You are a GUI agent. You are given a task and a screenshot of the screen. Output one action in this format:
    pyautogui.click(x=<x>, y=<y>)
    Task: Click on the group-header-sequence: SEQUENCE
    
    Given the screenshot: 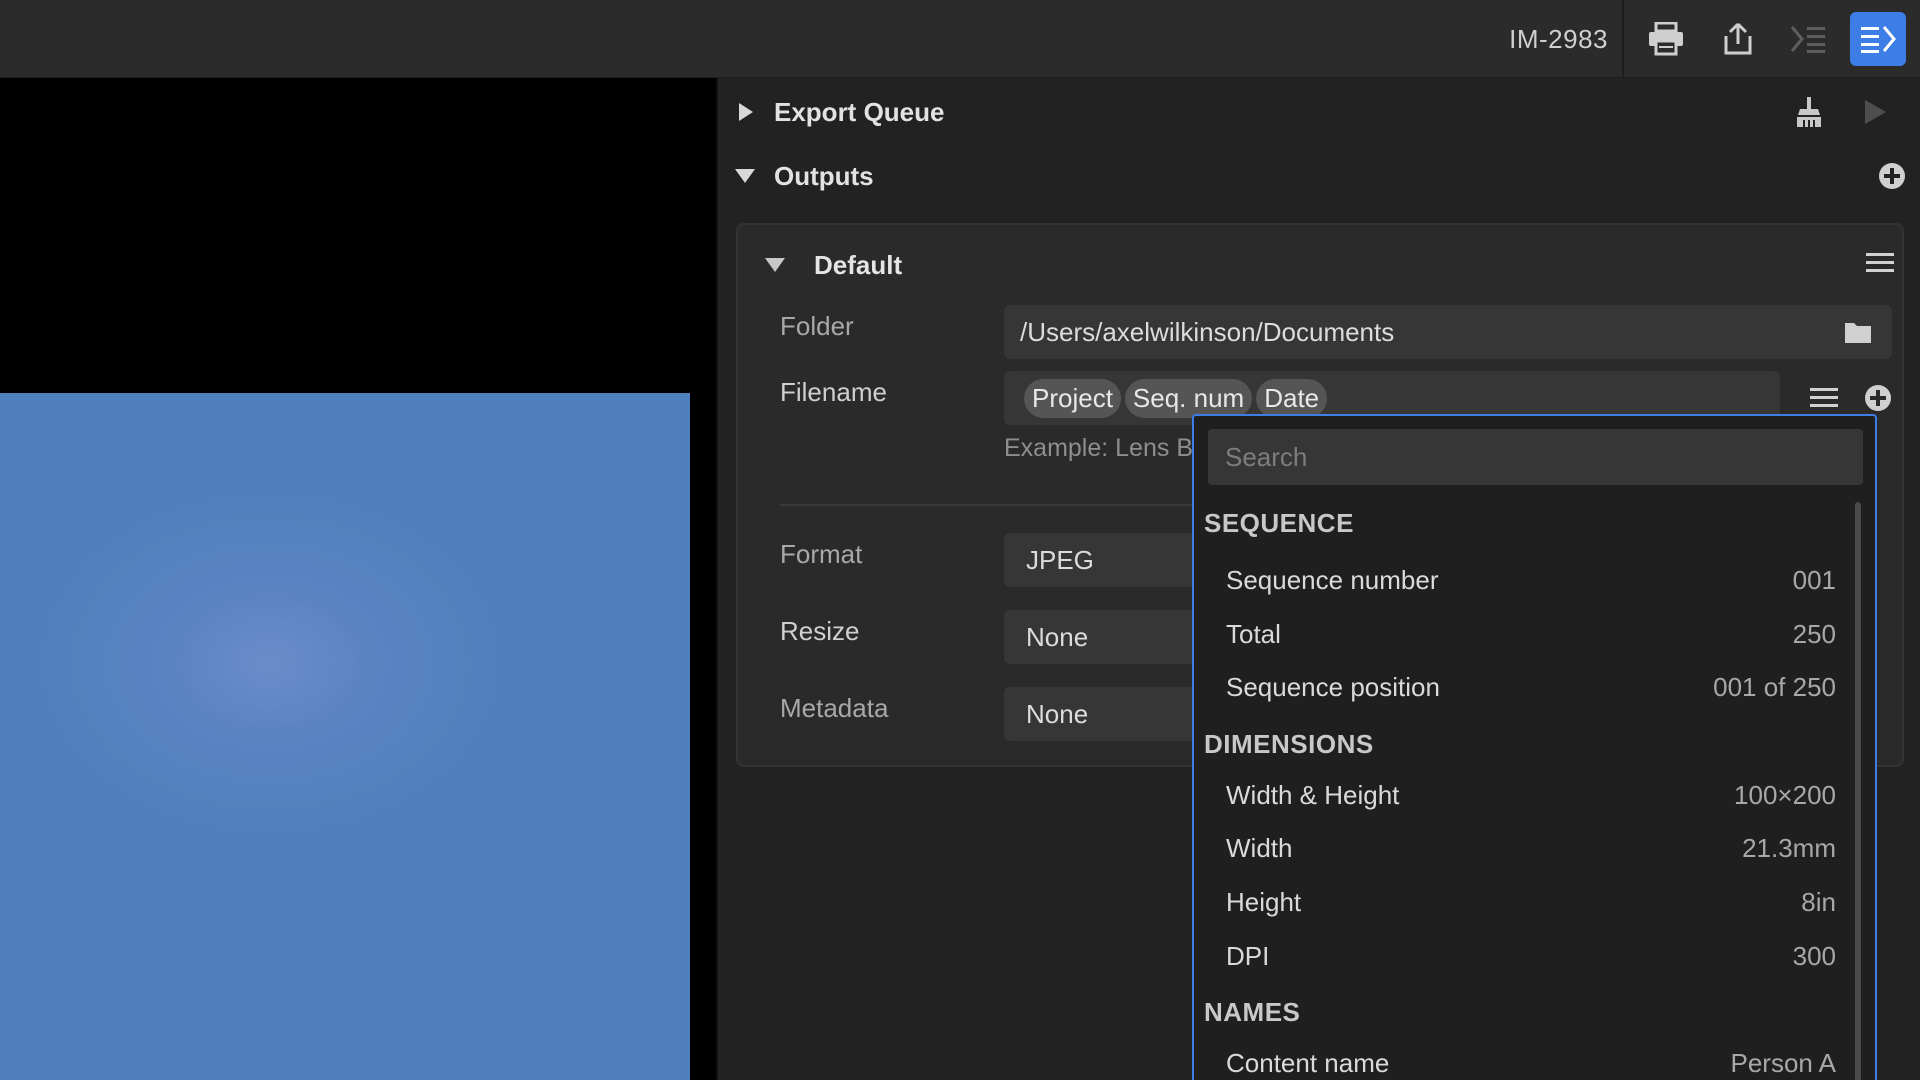 What is the action you would take?
    pyautogui.click(x=1279, y=523)
    